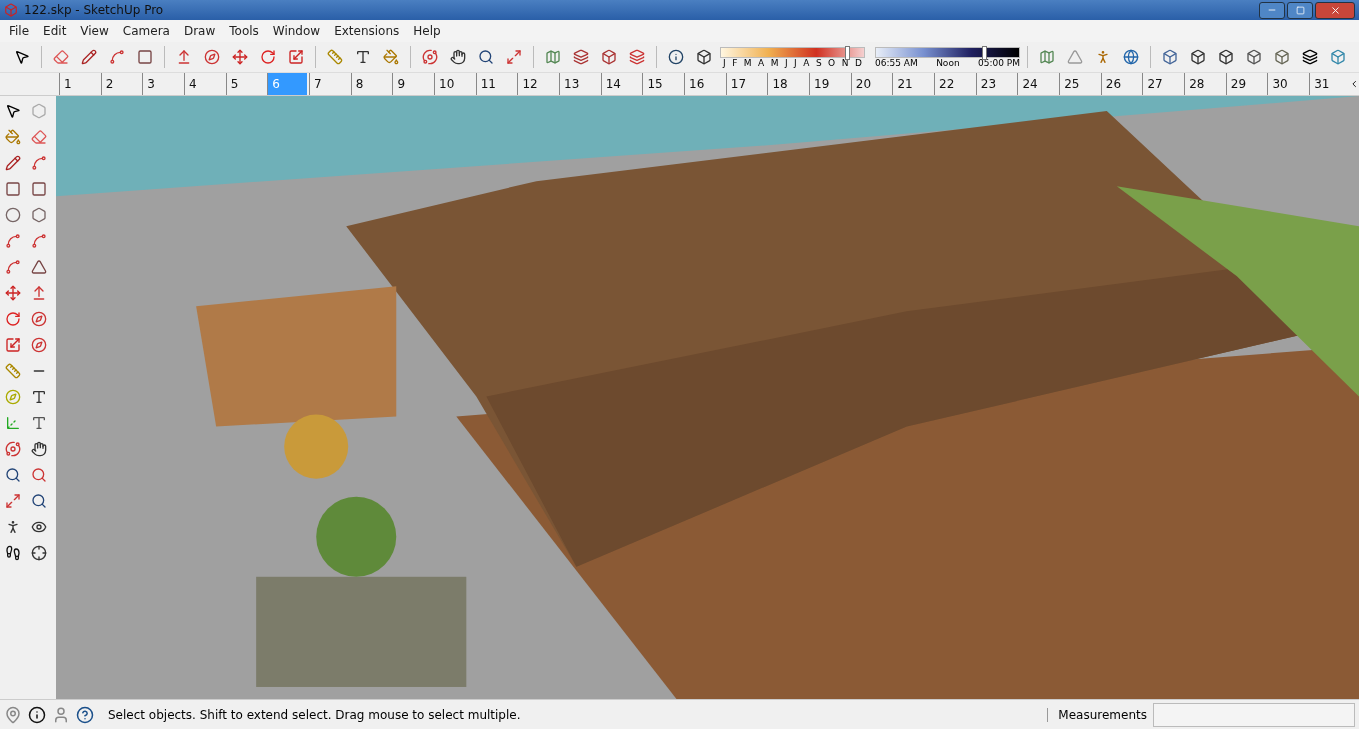 This screenshot has width=1359, height=729. Describe the element at coordinates (912, 84) in the screenshot. I see `ruler-tab: 21` at that location.